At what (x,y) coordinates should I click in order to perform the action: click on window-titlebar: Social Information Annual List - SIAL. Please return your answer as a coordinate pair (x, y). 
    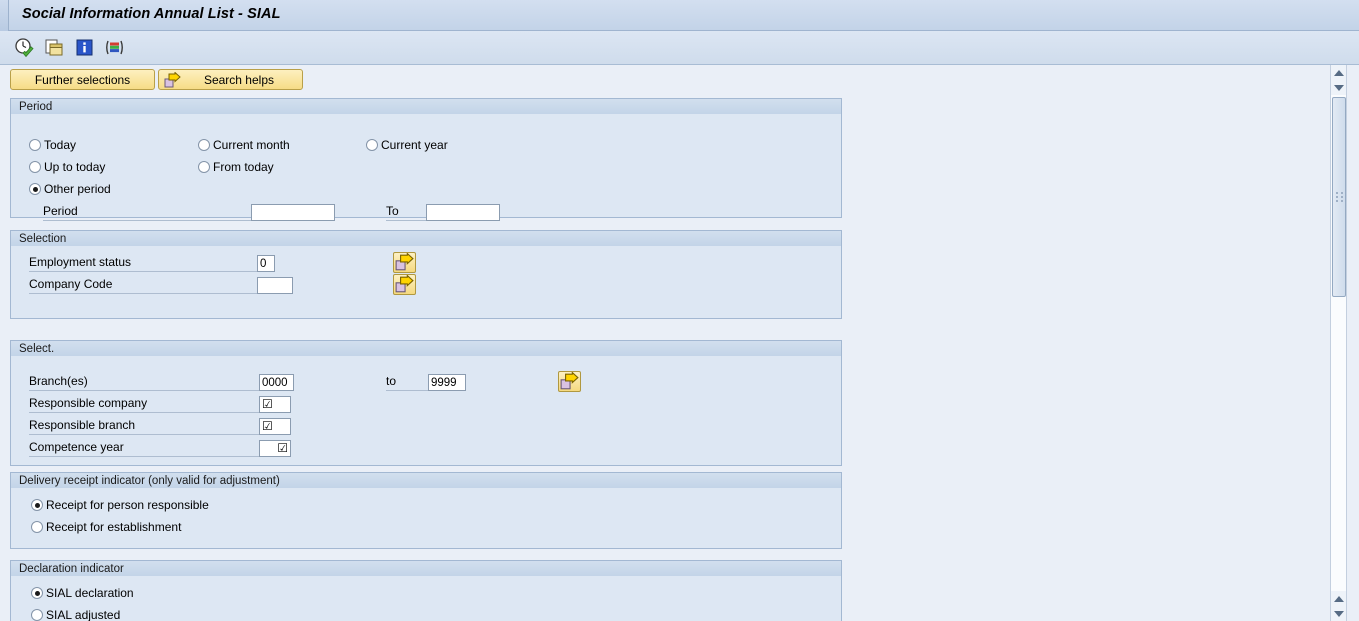
    Looking at the image, I should click on (679, 15).